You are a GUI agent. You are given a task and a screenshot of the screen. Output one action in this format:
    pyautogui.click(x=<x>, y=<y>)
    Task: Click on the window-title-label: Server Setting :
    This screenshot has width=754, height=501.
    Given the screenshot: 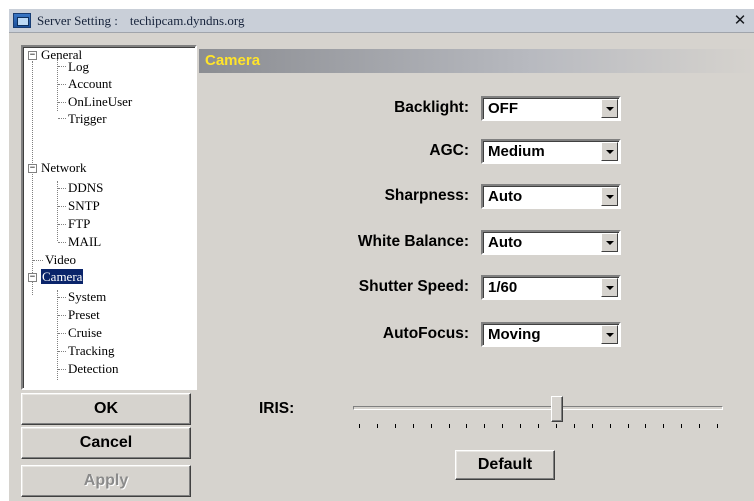 What is the action you would take?
    pyautogui.click(x=77, y=20)
    